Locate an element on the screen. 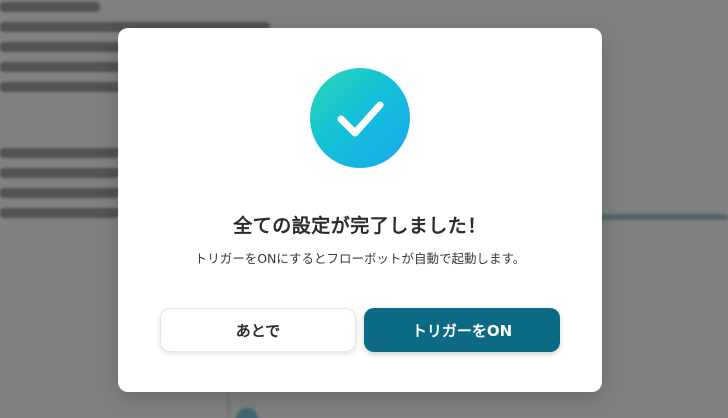  turn-on-trigger-button: トリガーをON is located at coordinates (462, 330).